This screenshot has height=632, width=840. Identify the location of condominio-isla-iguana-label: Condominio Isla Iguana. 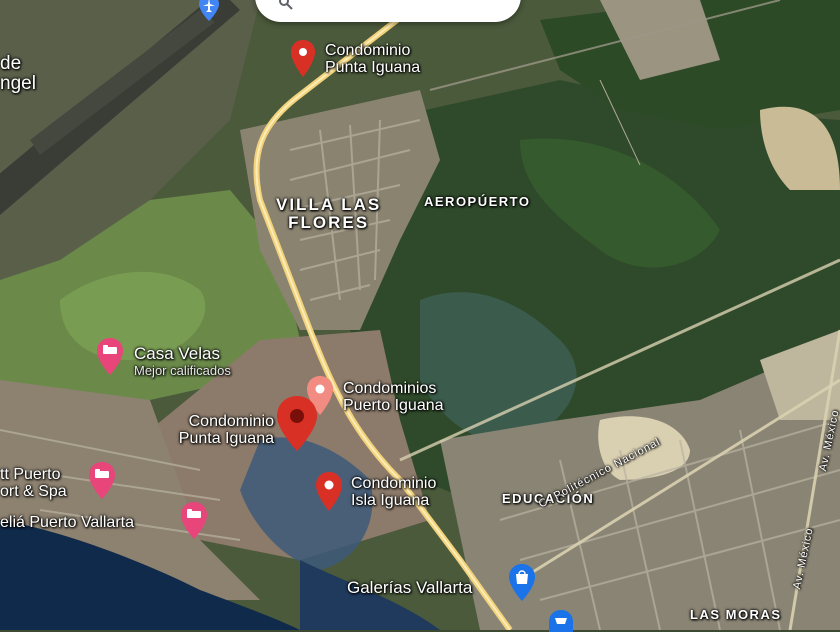
(394, 492).